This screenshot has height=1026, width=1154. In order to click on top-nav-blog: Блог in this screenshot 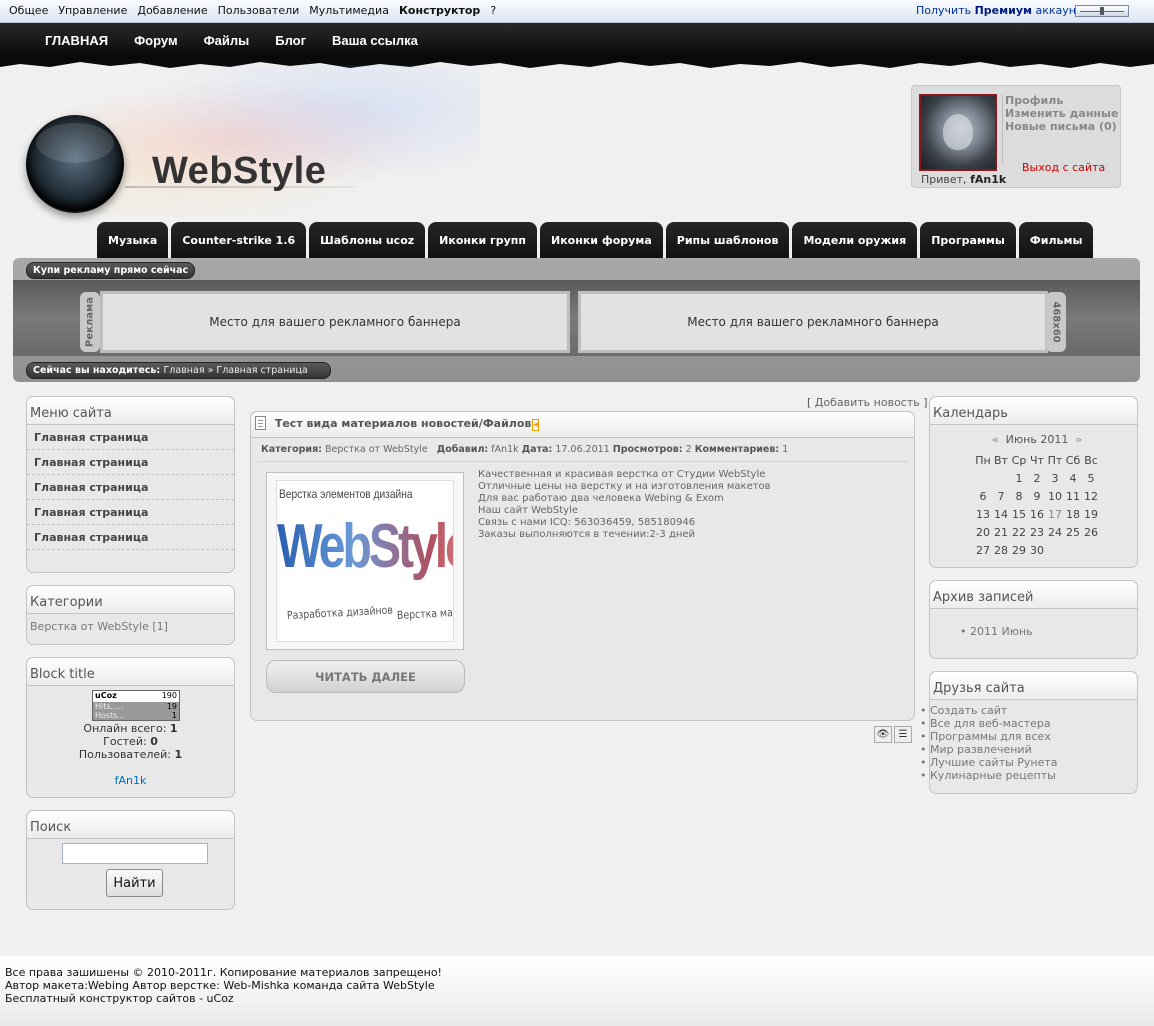, I will do `click(290, 40)`.